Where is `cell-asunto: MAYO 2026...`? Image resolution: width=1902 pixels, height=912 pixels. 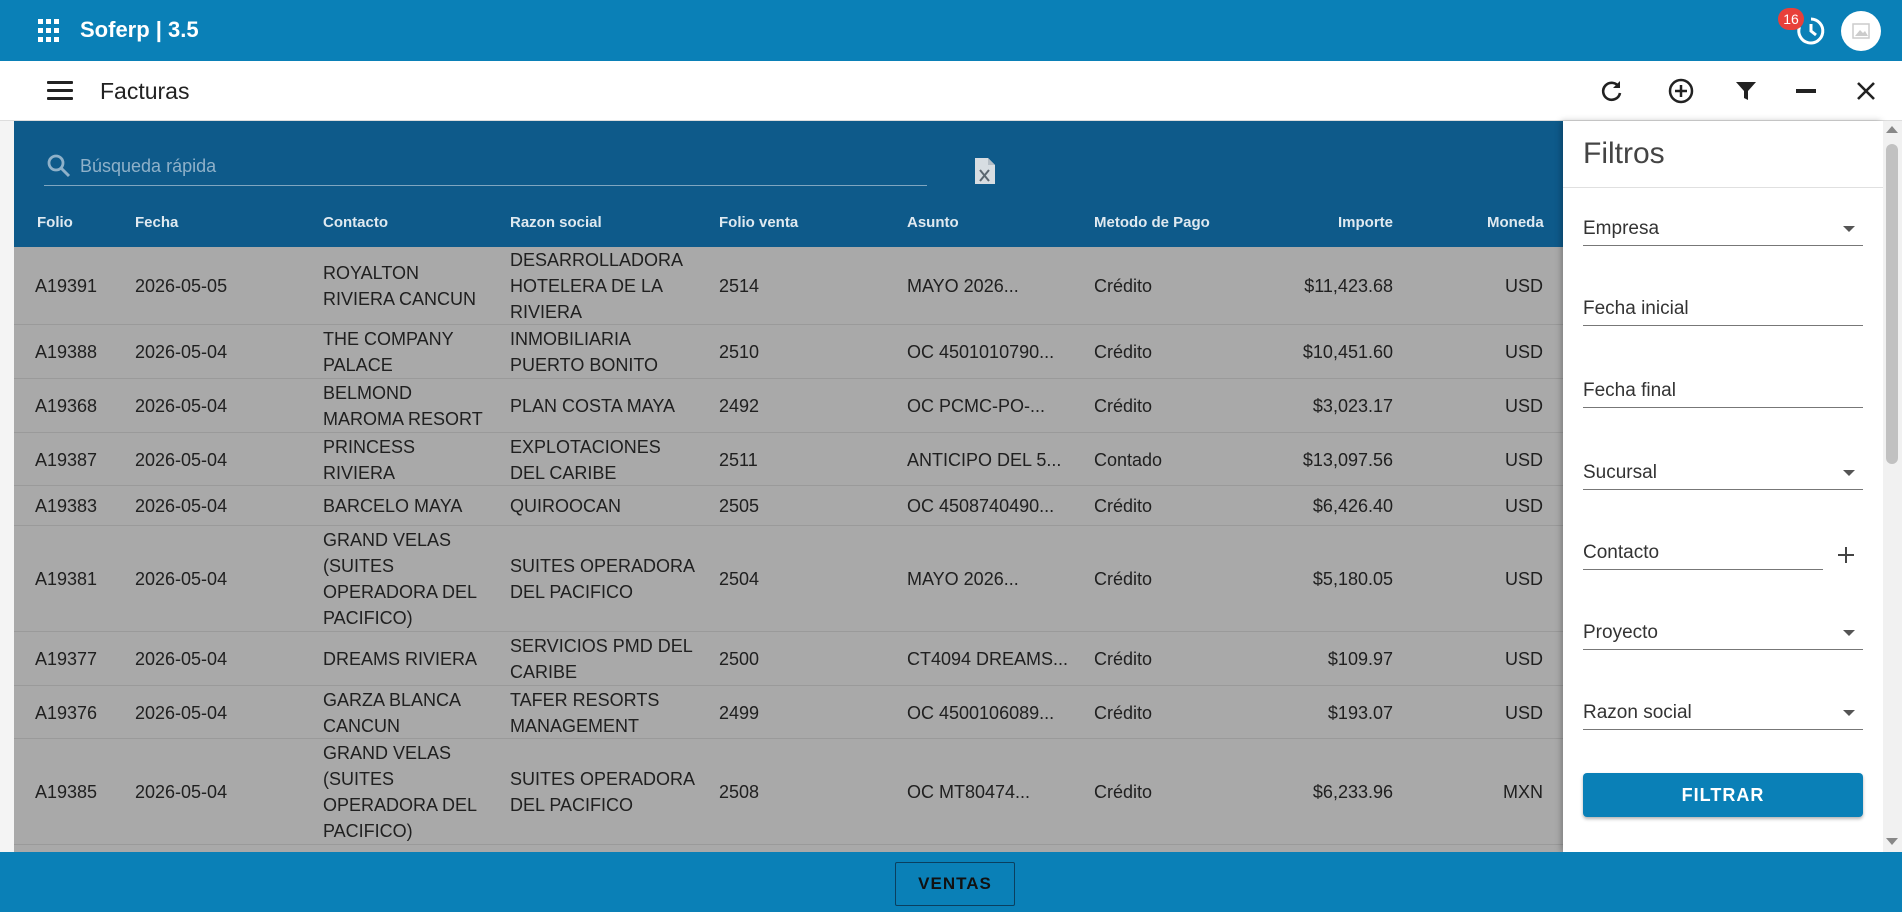
cell-asunto: MAYO 2026... is located at coordinates (963, 579).